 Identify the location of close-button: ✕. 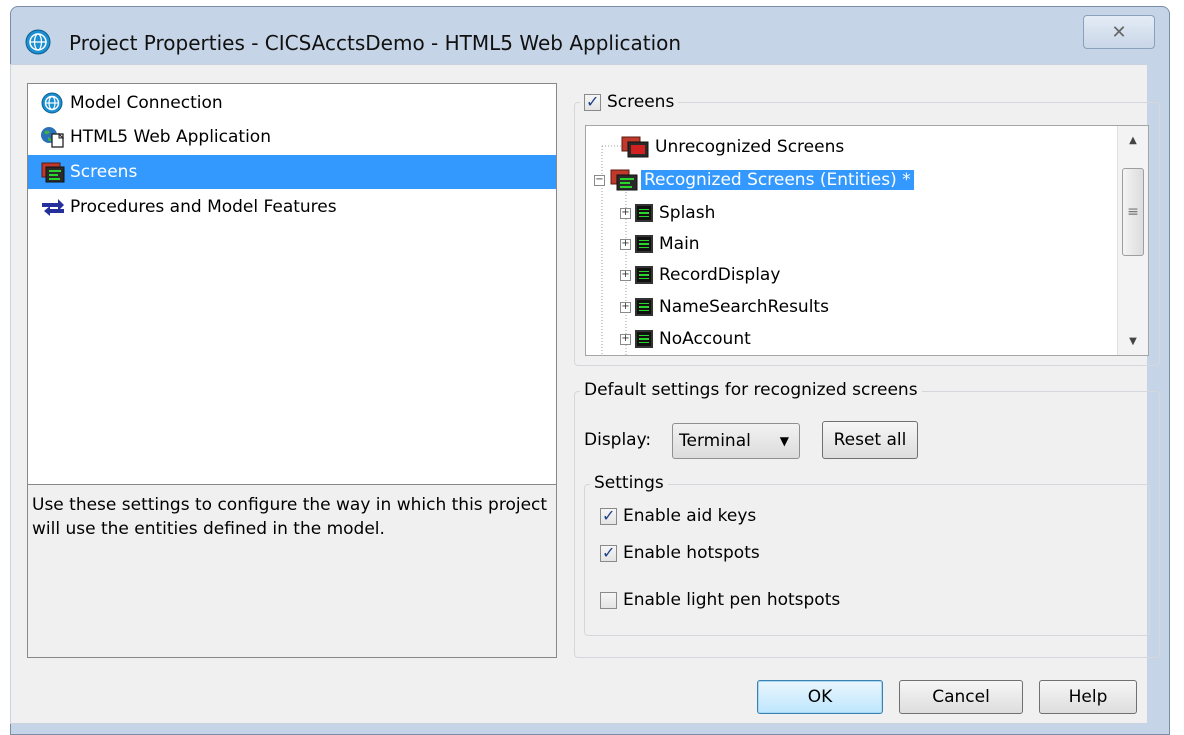
(1119, 32).